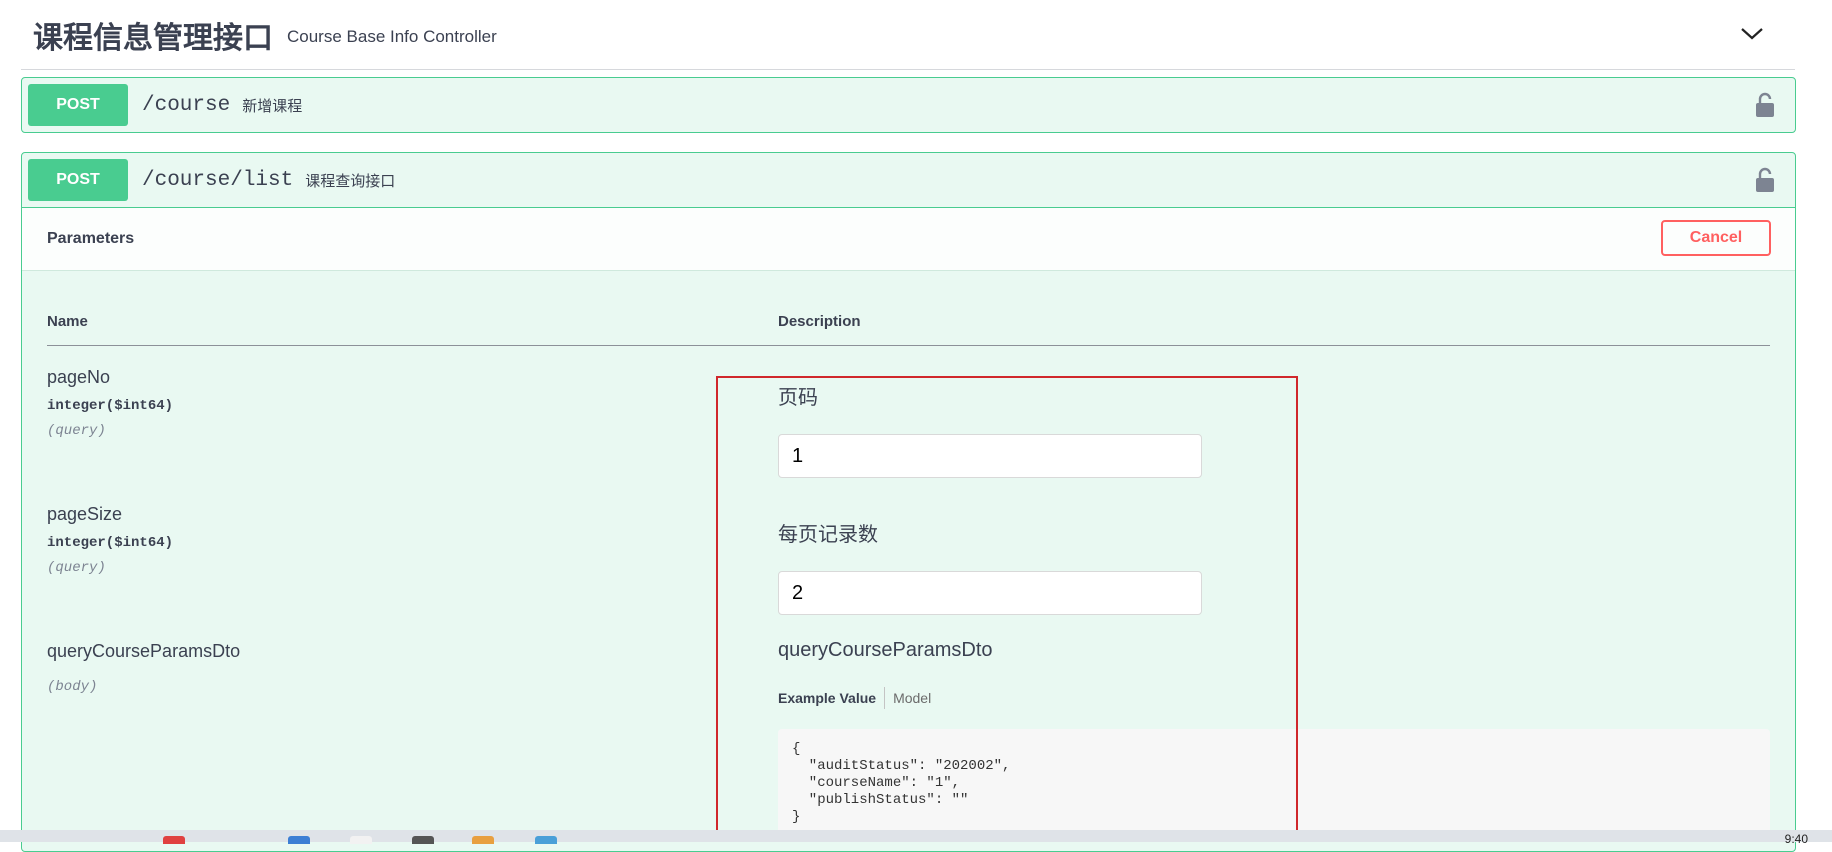 This screenshot has width=1832, height=852. I want to click on cancel-button: Cancel, so click(1716, 238).